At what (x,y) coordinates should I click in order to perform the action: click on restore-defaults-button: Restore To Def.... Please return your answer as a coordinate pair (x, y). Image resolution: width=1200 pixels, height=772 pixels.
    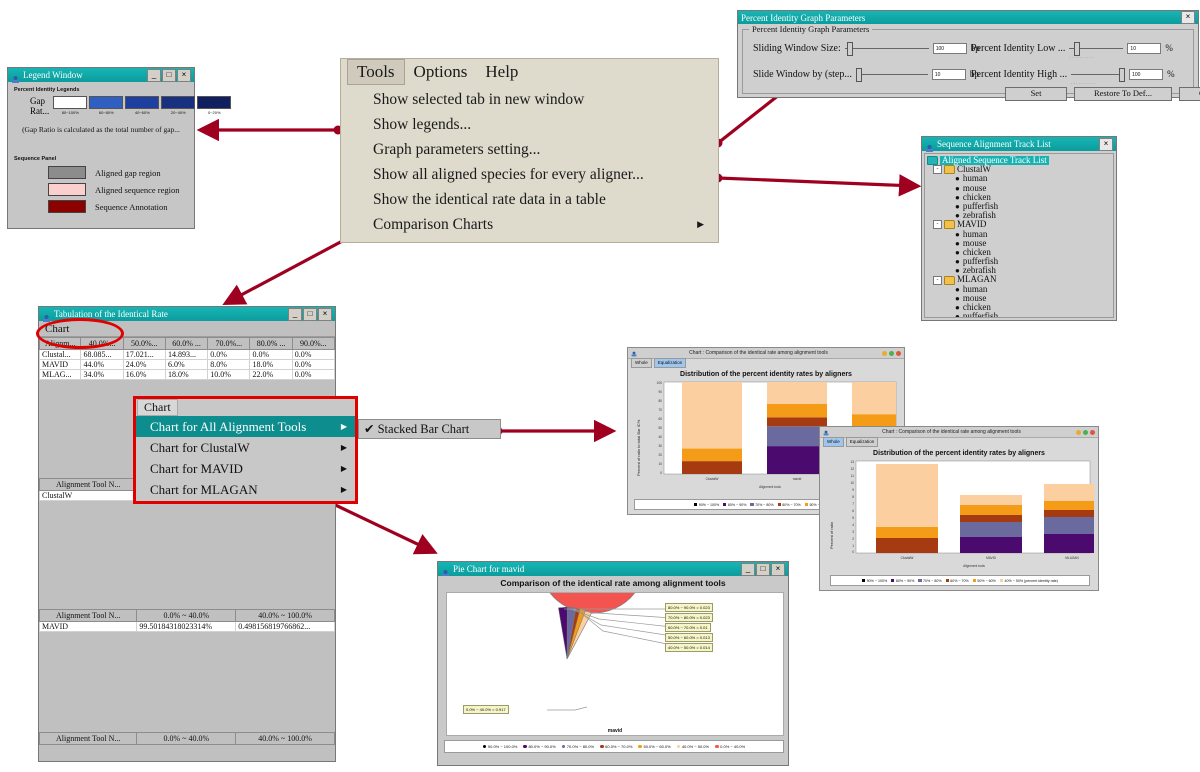
    Looking at the image, I should click on (1123, 94).